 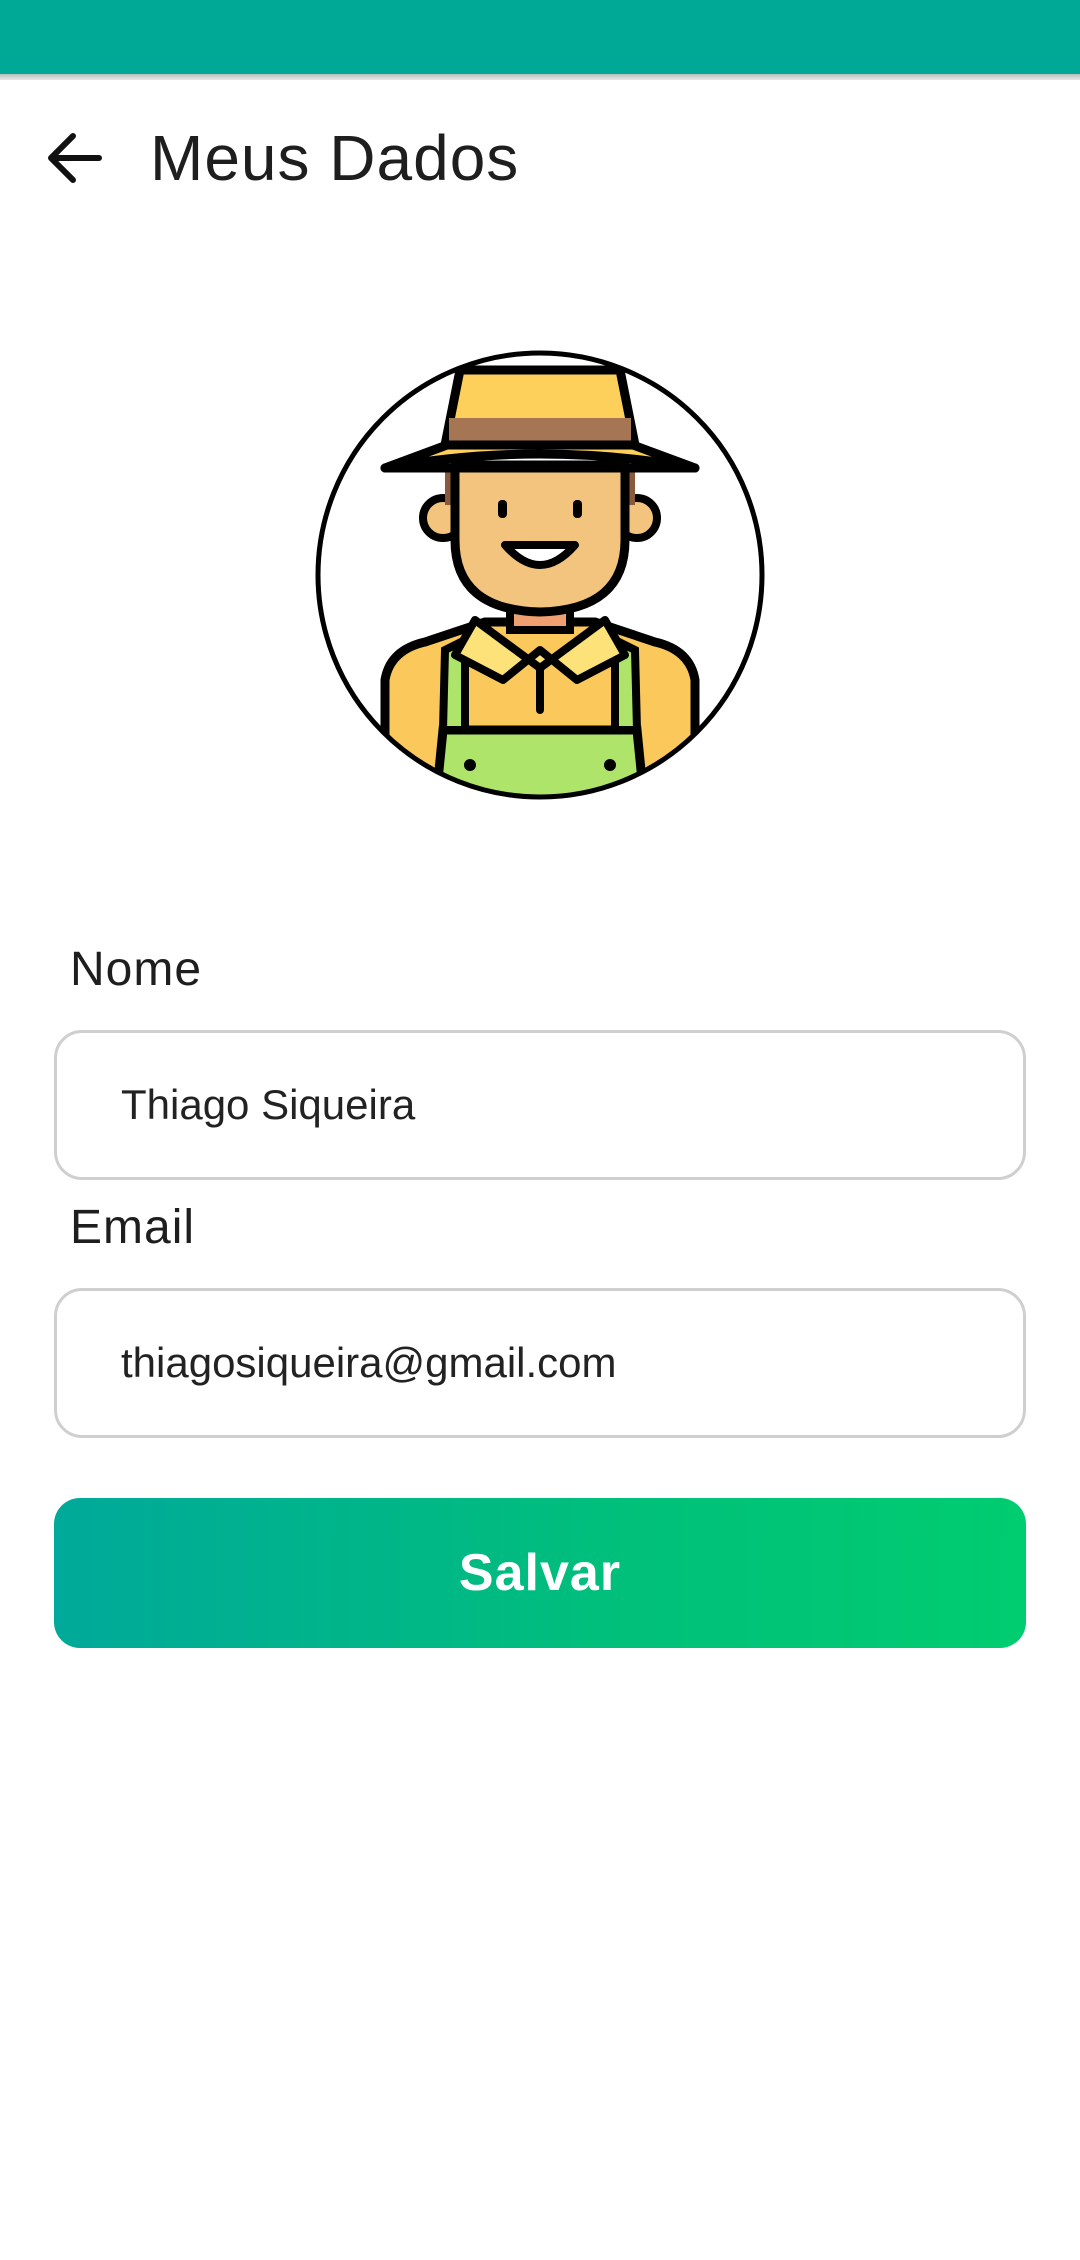 What do you see at coordinates (561, 1105) in the screenshot?
I see `name-input` at bounding box center [561, 1105].